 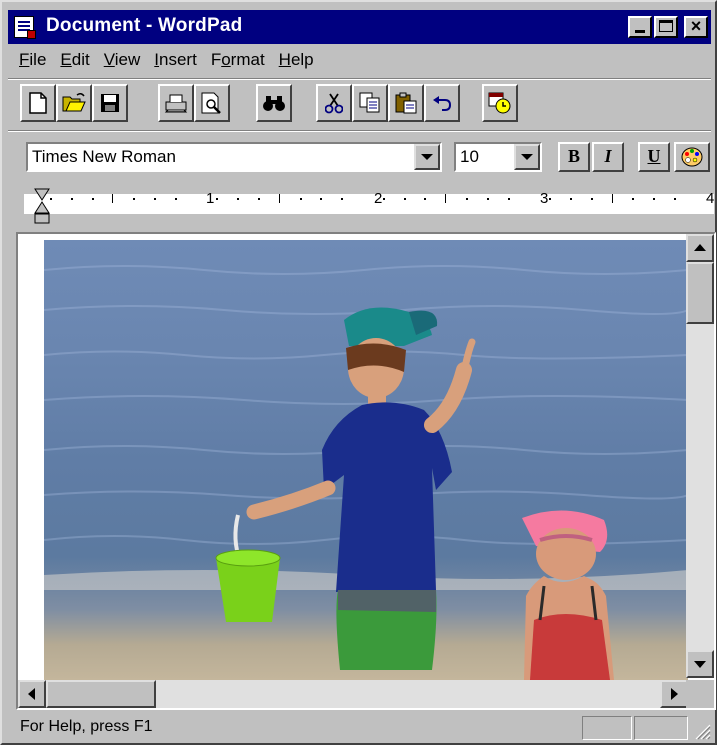 I want to click on paste-button, so click(x=406, y=103).